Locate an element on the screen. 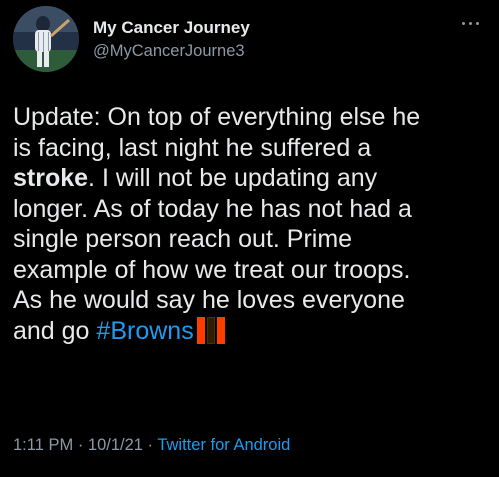 This screenshot has width=499, height=477. tweet-line: As he would say he loves everyone is located at coordinates (209, 300).